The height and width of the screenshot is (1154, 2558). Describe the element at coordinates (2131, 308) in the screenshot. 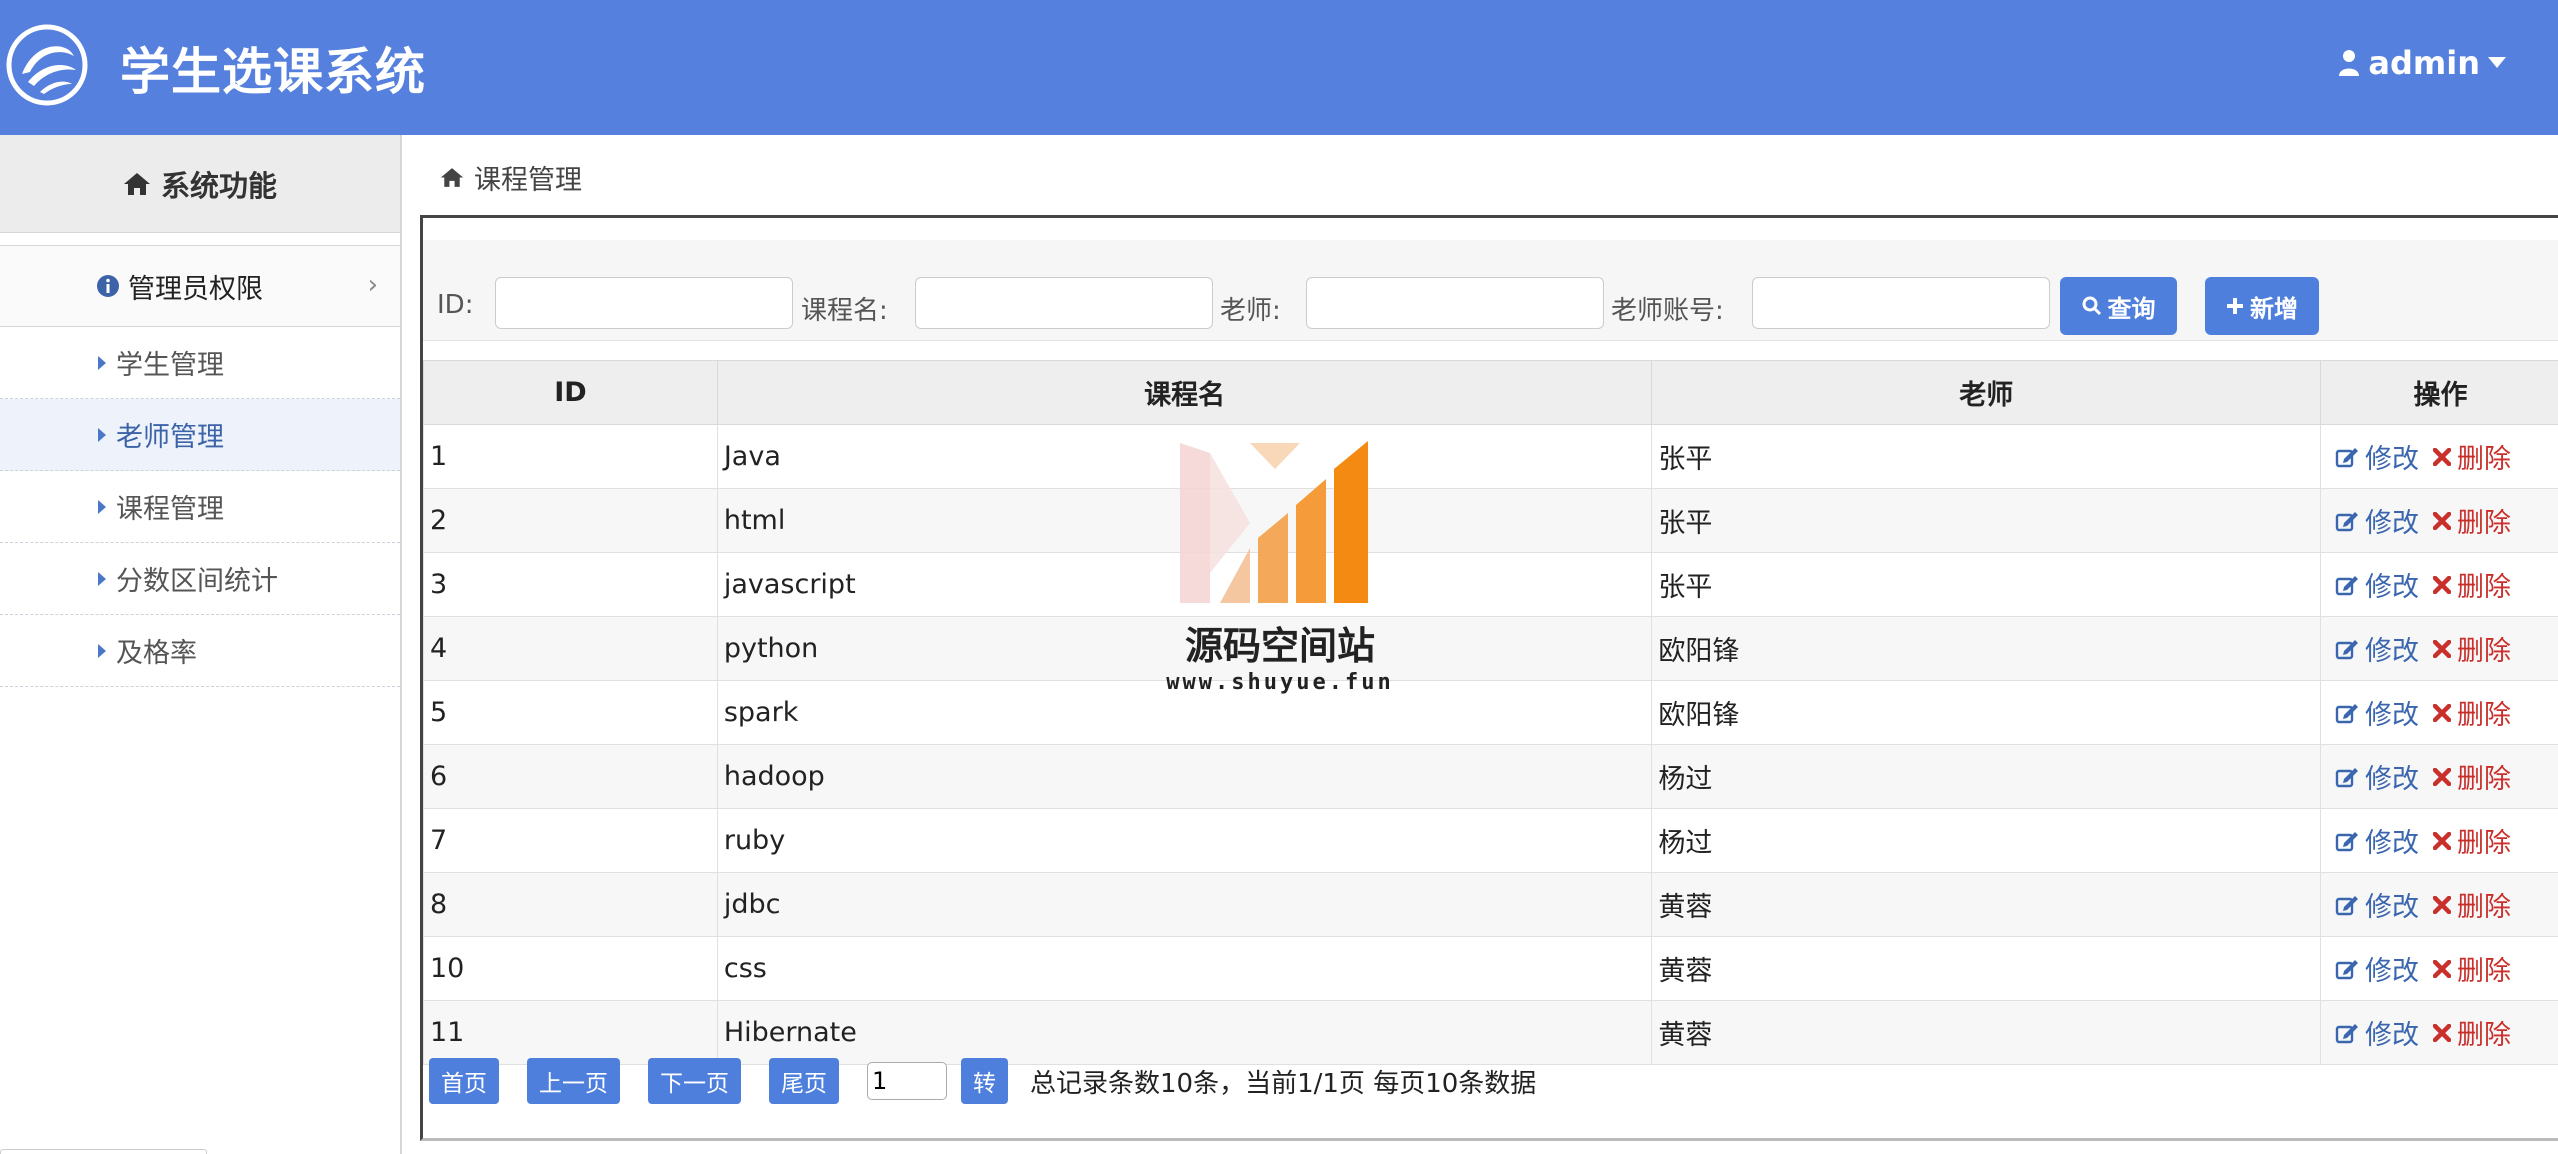

I see `query-button-label: 查询` at that location.